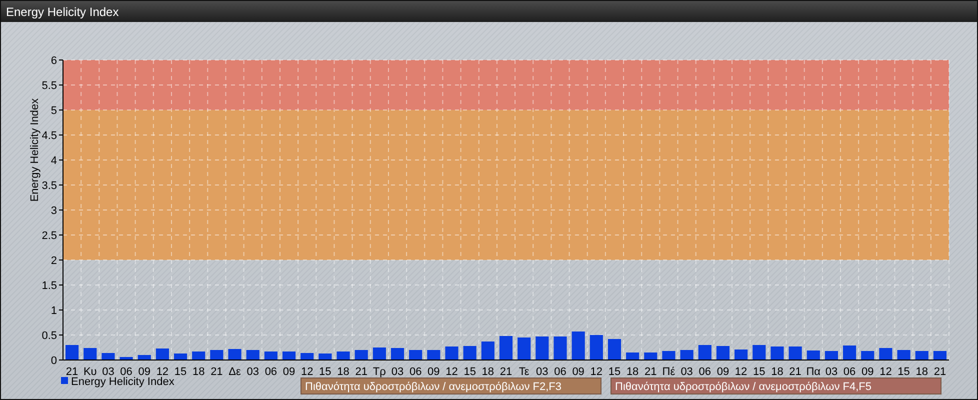  What do you see at coordinates (49, 136) in the screenshot?
I see `y-tick-label: 4.5` at bounding box center [49, 136].